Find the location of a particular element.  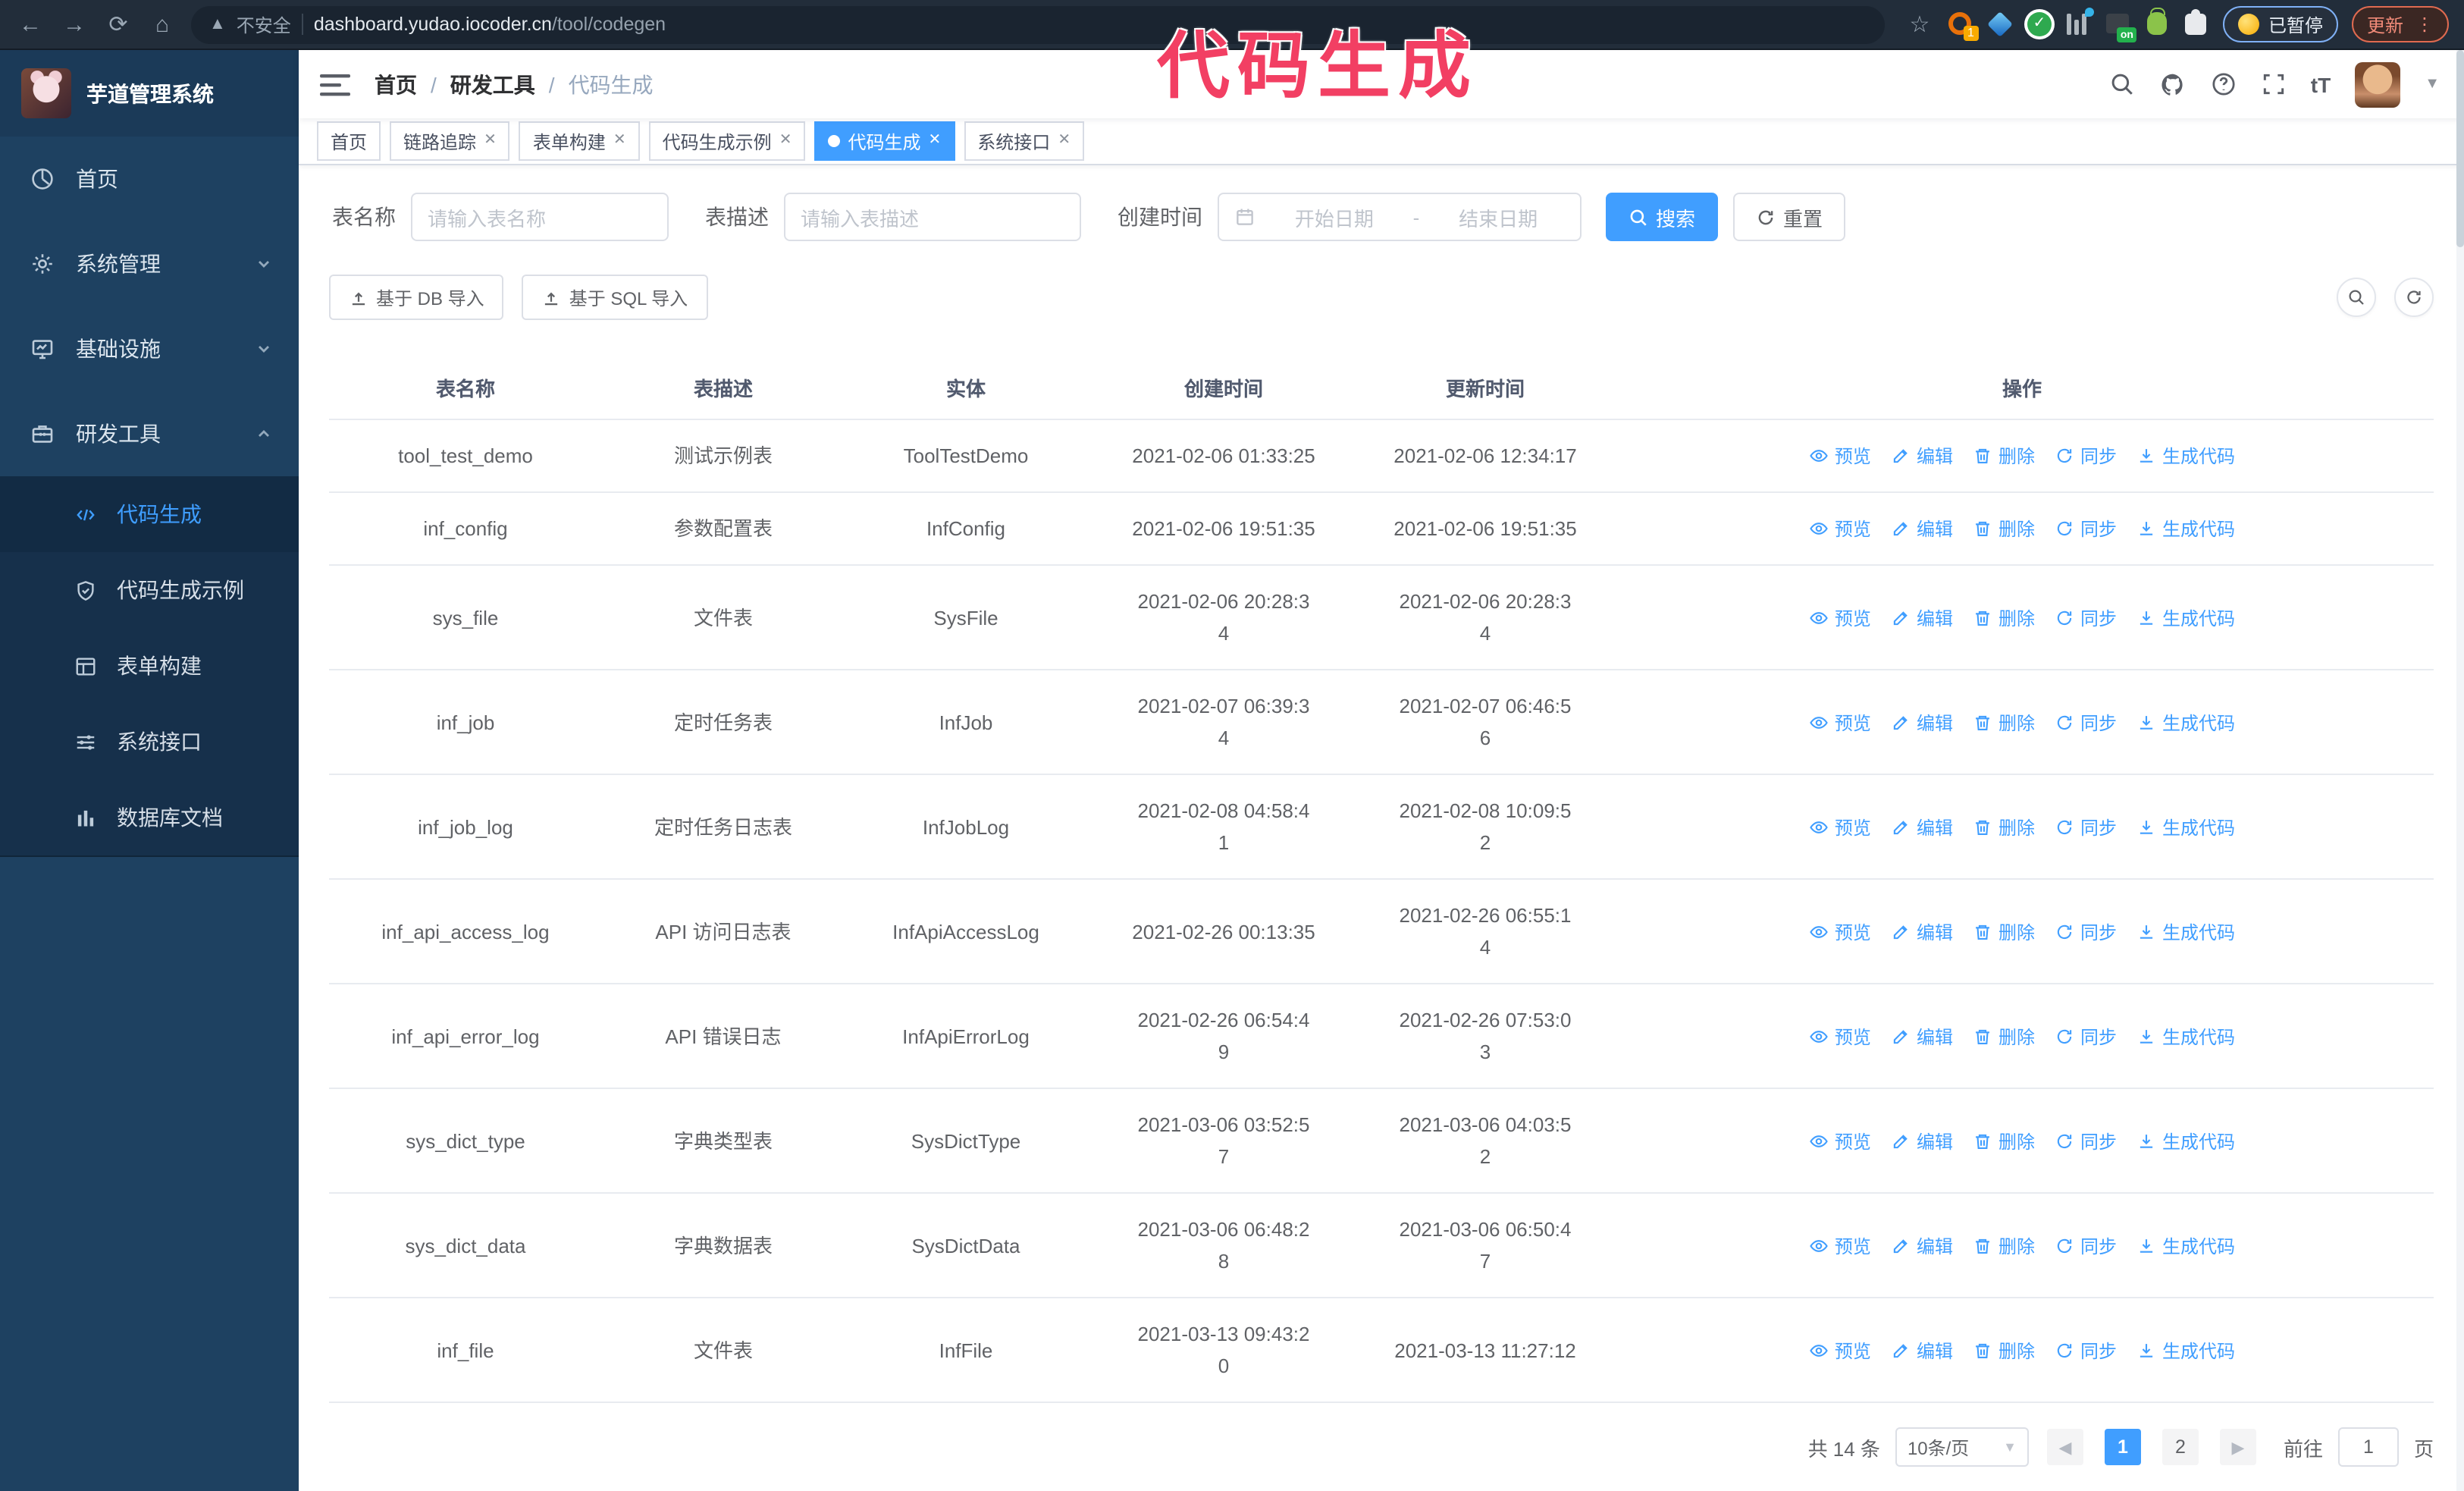

extension-puzzle-icon is located at coordinates (2196, 22).